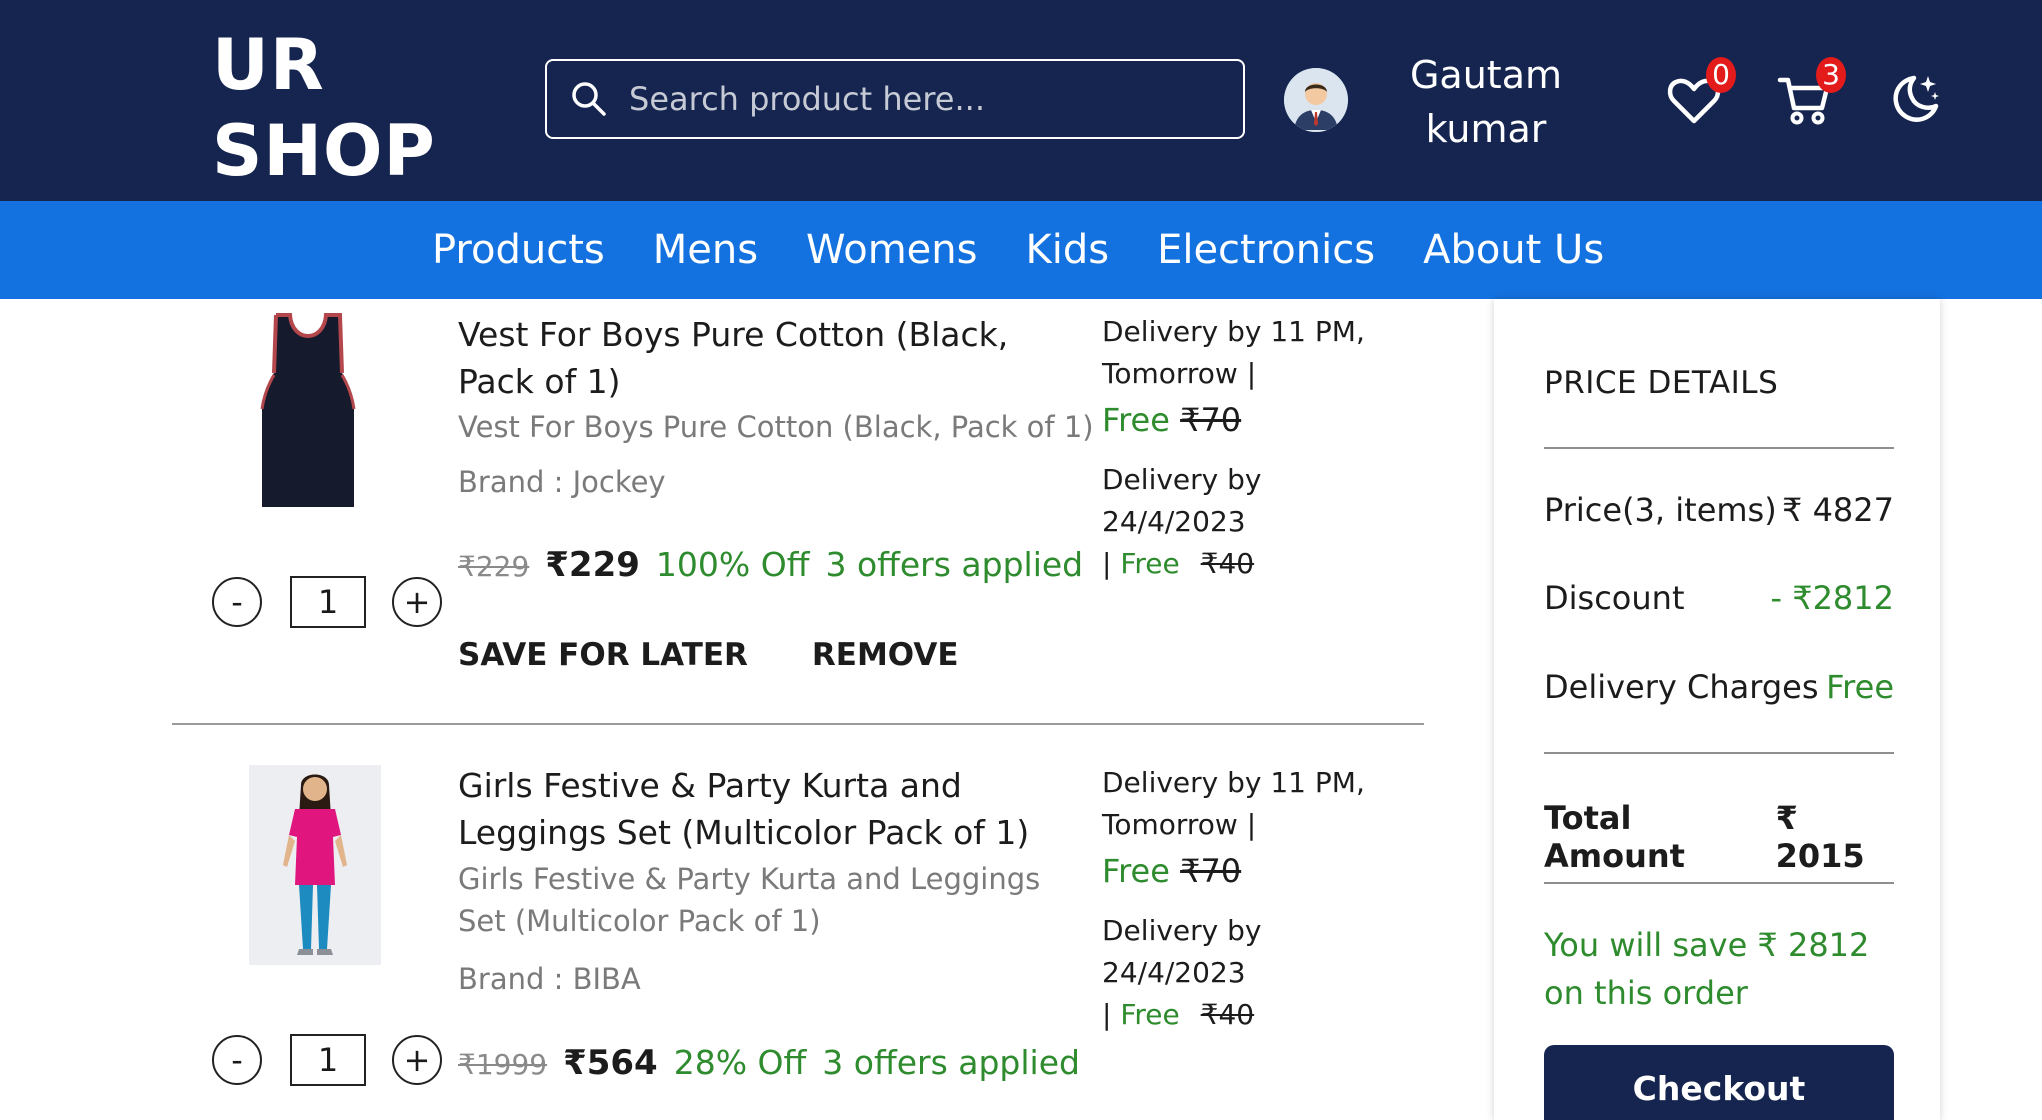  Describe the element at coordinates (1486, 129) in the screenshot. I see `user-last-name: kumar` at that location.